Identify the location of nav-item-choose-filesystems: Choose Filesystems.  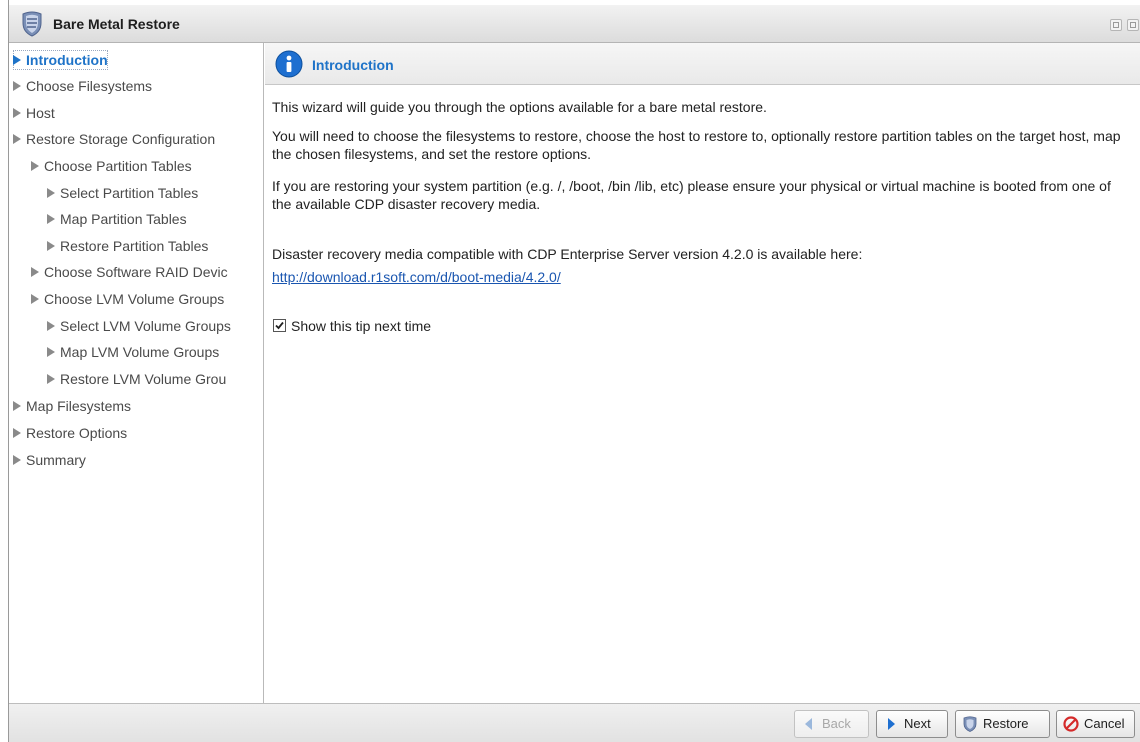
(82, 86).